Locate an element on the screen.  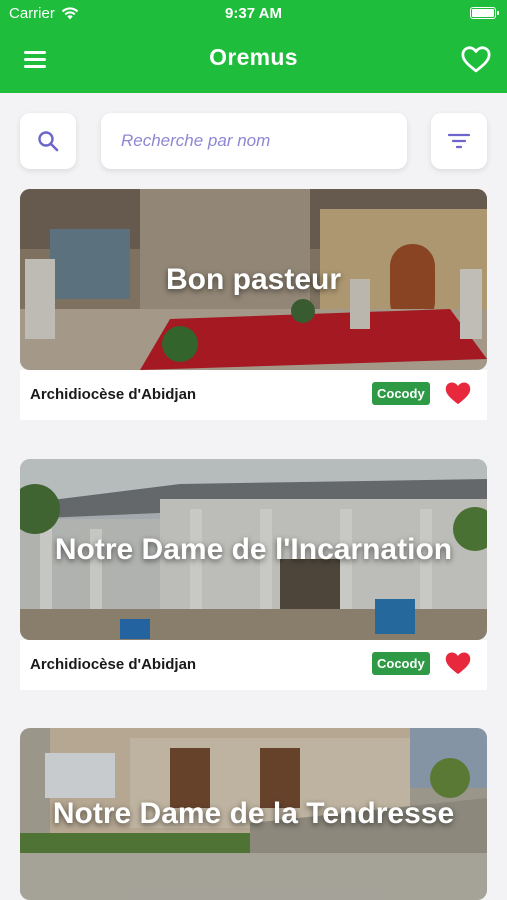
parish-name: Bon pasteur is located at coordinates (253, 279).